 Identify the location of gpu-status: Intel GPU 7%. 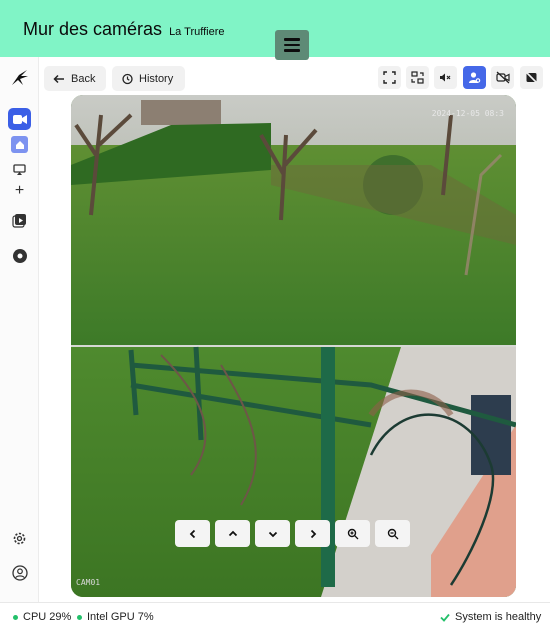
(115, 617).